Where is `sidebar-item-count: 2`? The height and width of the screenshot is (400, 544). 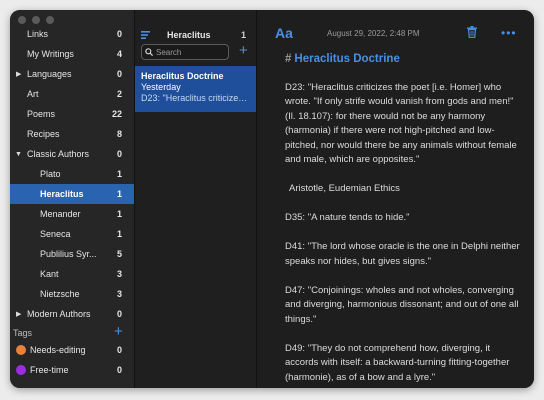
sidebar-item-count: 2 is located at coordinates (119, 94).